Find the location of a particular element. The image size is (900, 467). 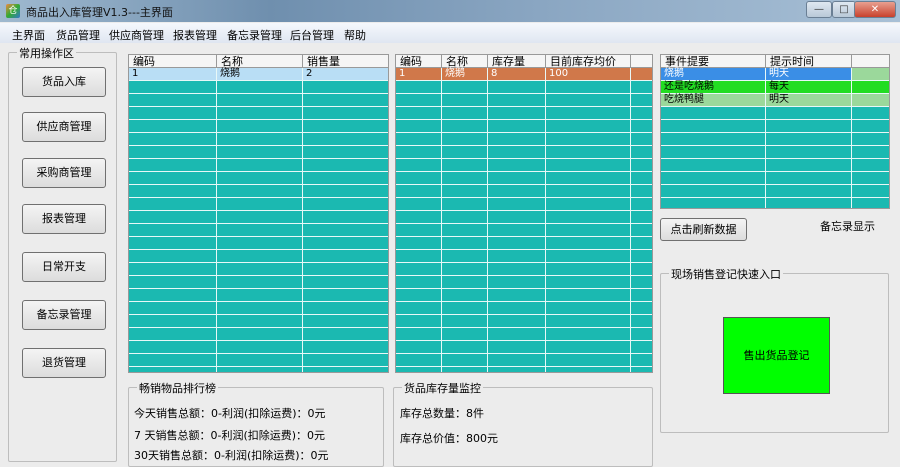

table-row: 还是吃烧鹅 每天 is located at coordinates (775, 87).